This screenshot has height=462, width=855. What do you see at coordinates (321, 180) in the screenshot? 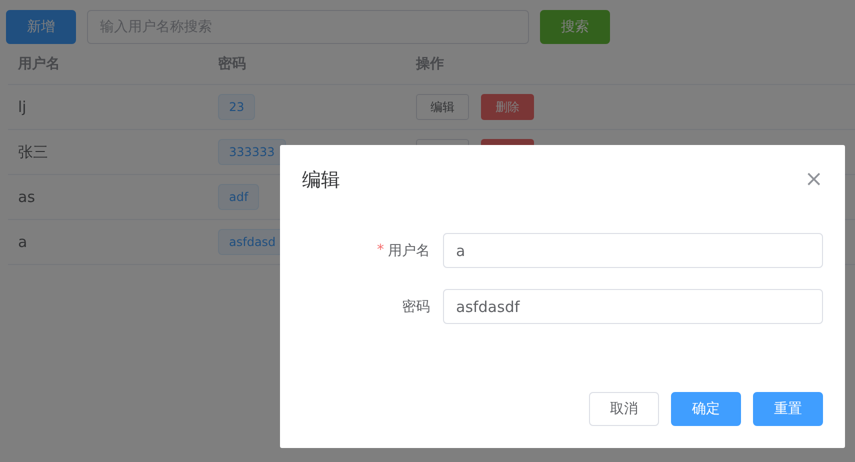
I see `dialog-title: 编辑` at bounding box center [321, 180].